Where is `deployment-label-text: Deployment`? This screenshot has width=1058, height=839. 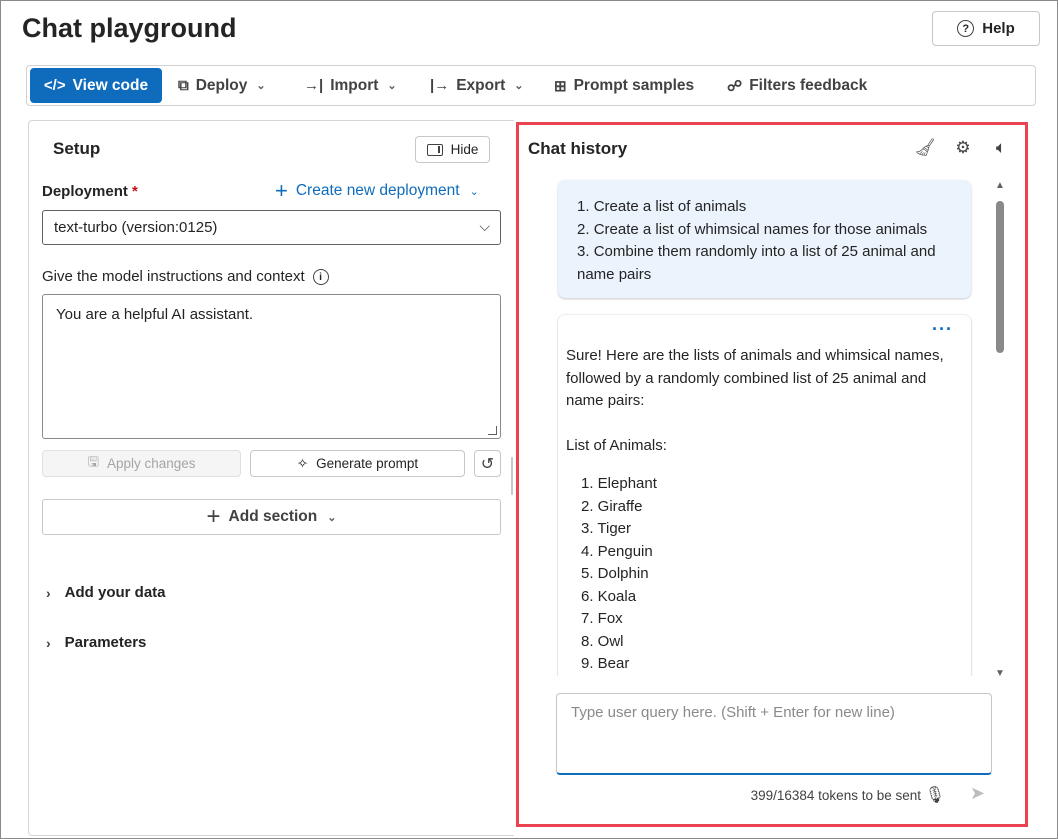
deployment-label-text: Deployment is located at coordinates (85, 191).